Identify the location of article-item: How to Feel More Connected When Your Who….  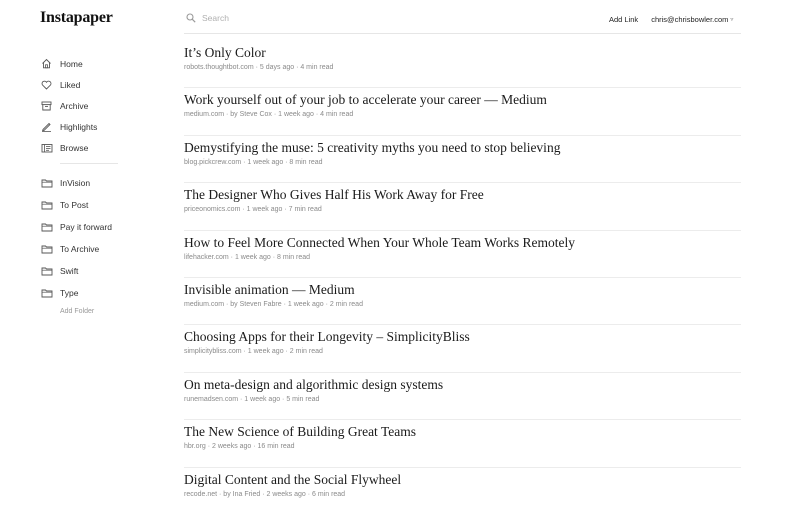
(462, 254).